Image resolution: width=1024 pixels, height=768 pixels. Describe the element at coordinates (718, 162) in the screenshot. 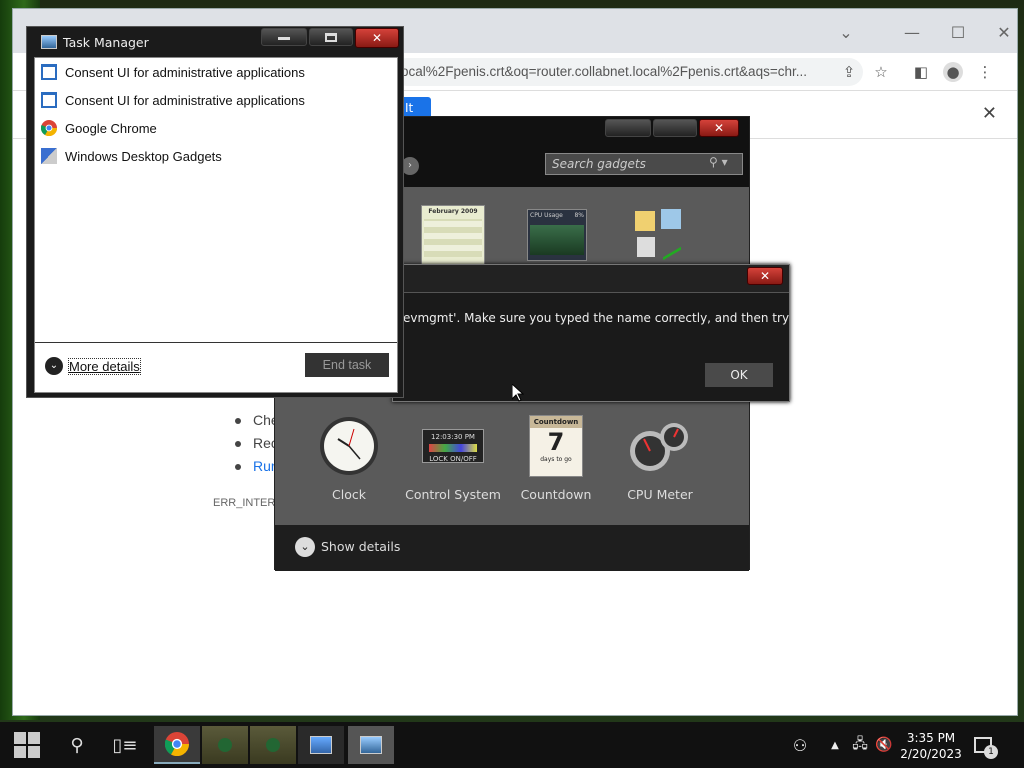

I see `search-icon: ⚲ ▾` at that location.